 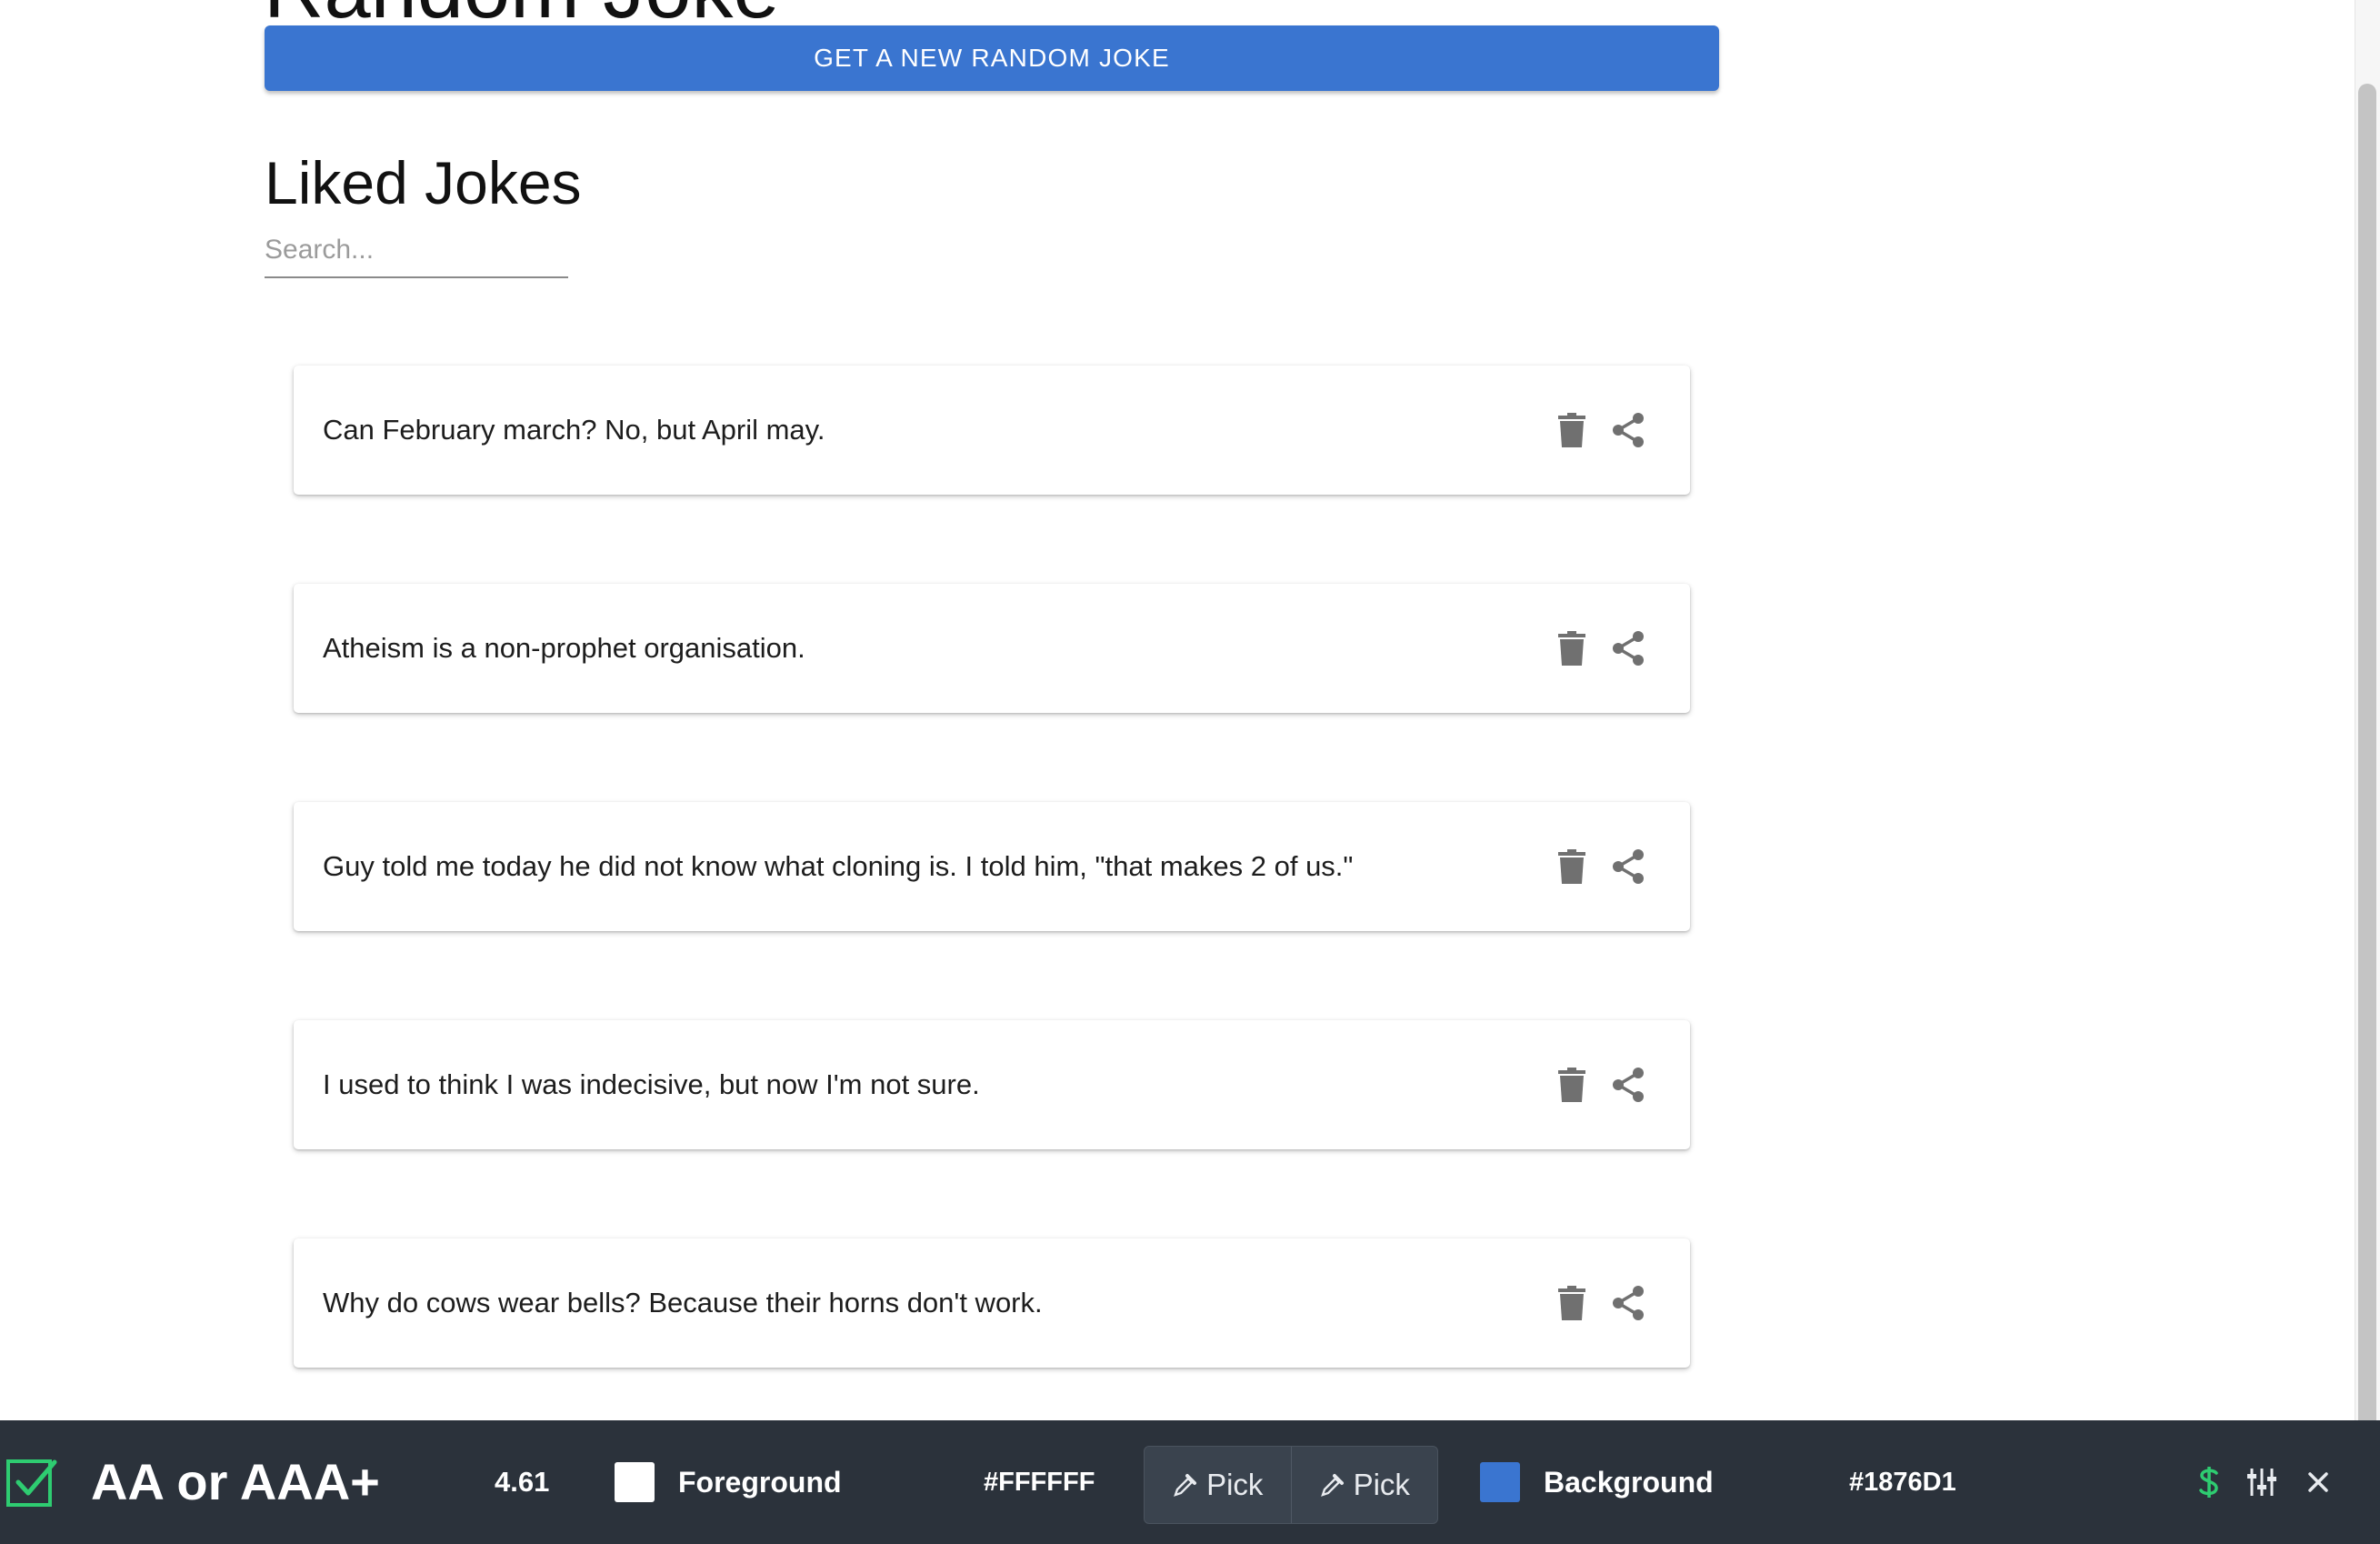 I want to click on liked-jokes-heading: Liked Jokes, so click(x=423, y=182).